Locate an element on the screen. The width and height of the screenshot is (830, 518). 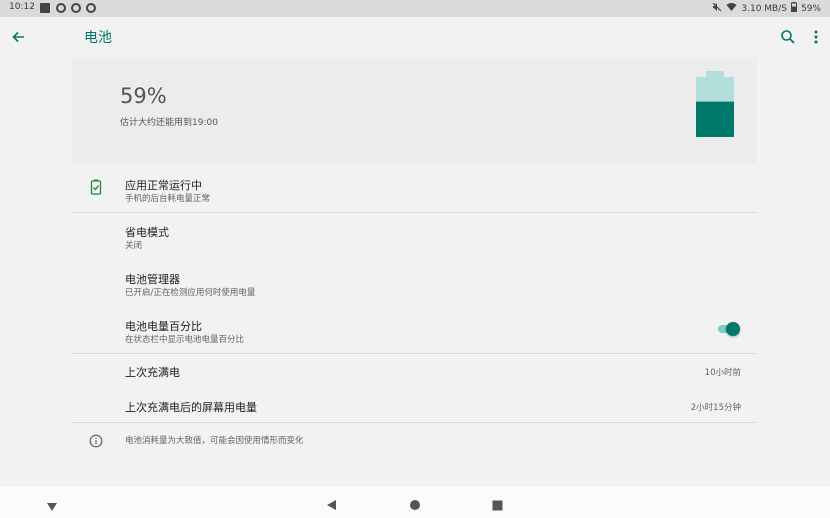
status-battery-percent: 59% is located at coordinates (810, 8).